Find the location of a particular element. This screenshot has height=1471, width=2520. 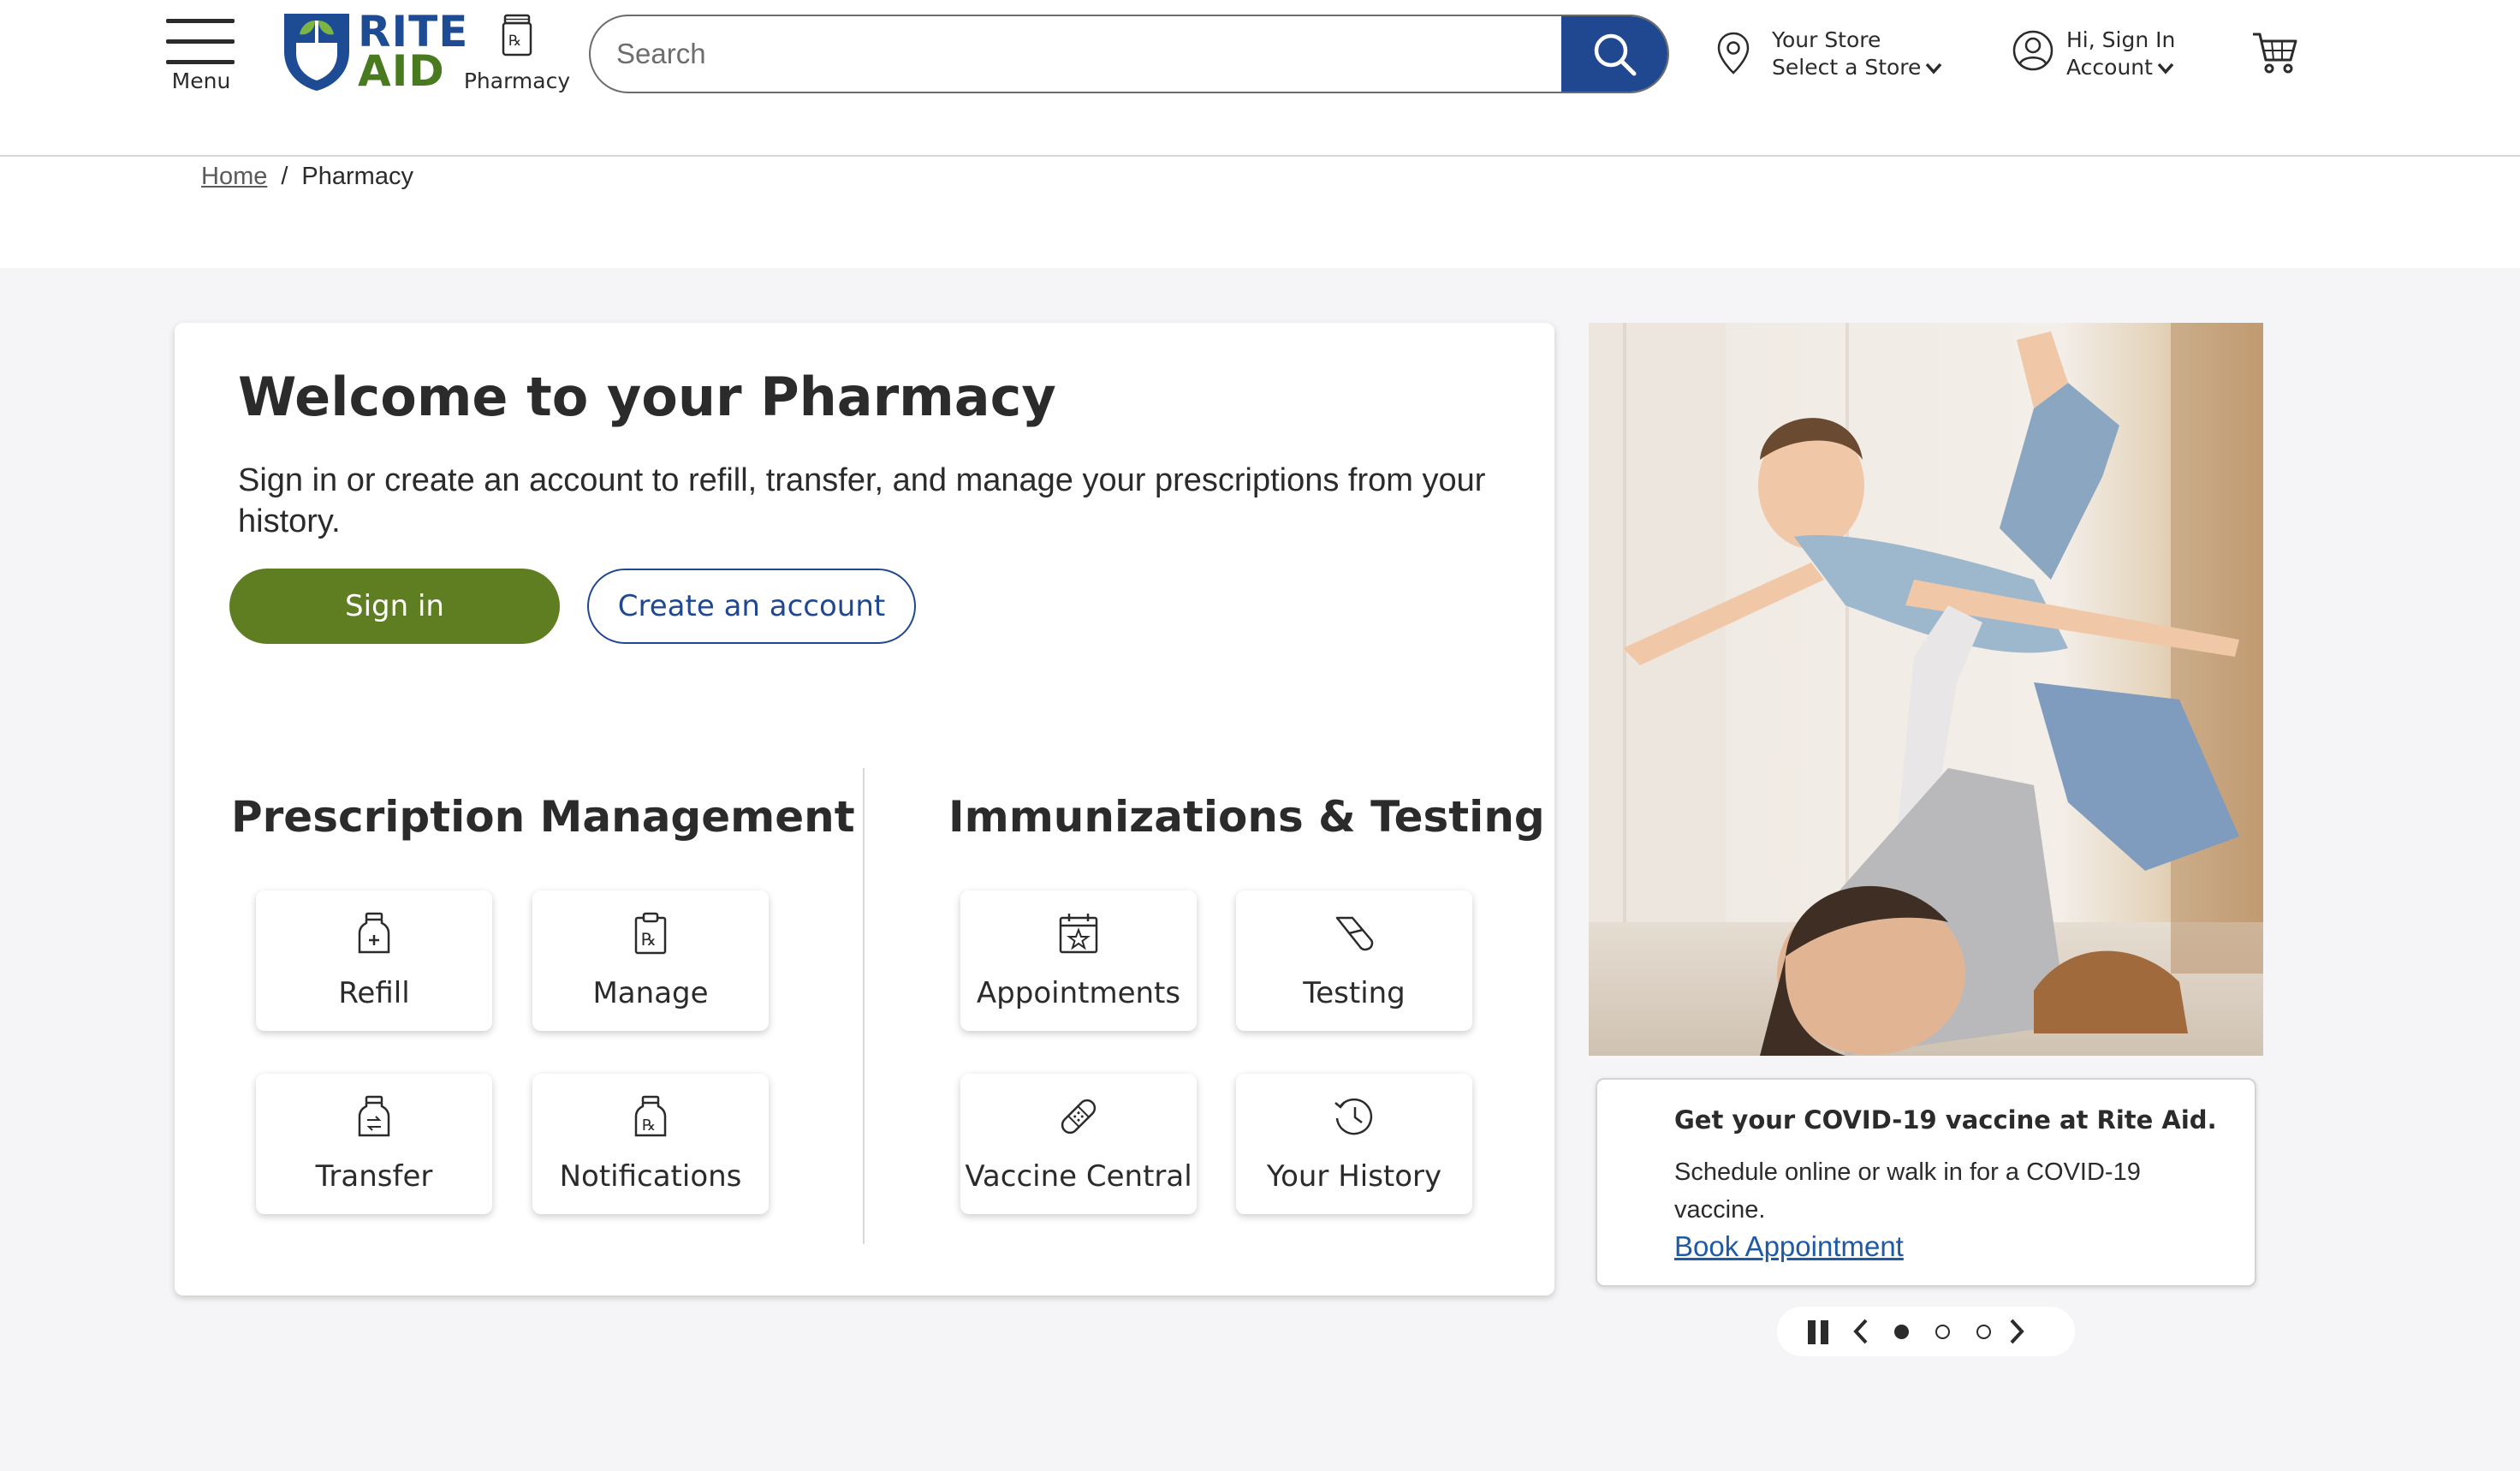

location-pin-icon is located at coordinates (1733, 53).